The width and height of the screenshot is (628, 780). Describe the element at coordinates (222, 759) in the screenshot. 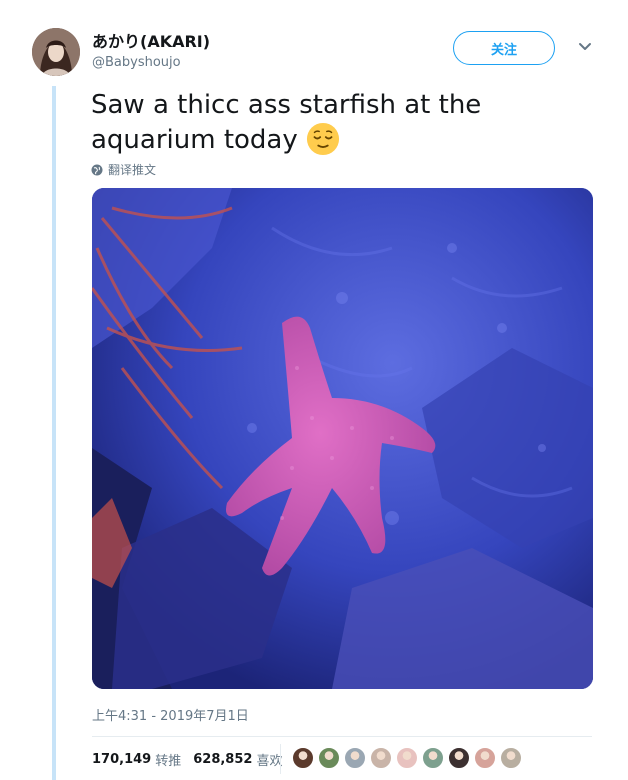

I see `like-count: 628,852` at that location.